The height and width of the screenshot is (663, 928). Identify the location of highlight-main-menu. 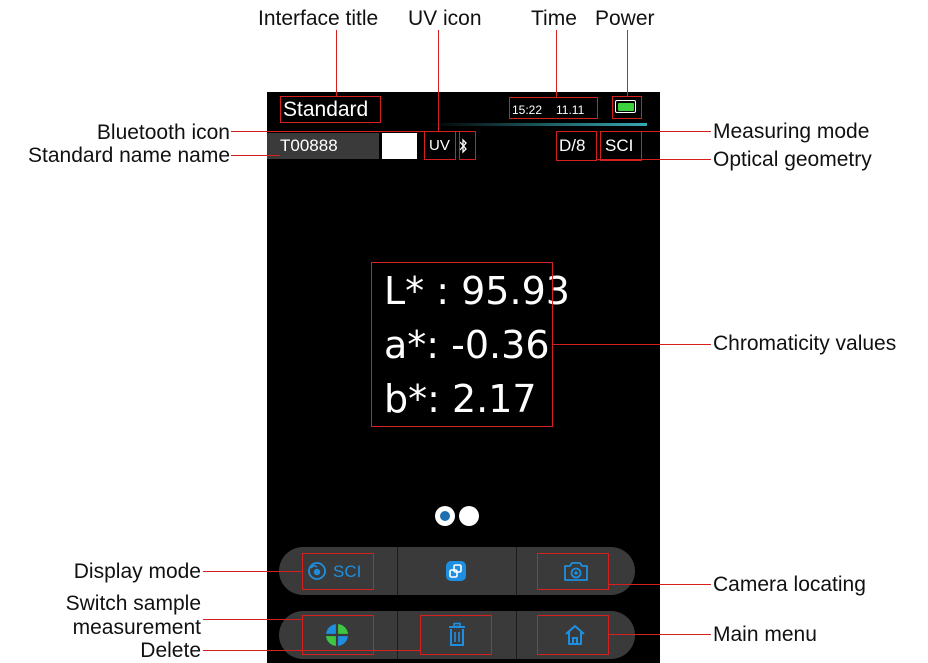
(573, 635).